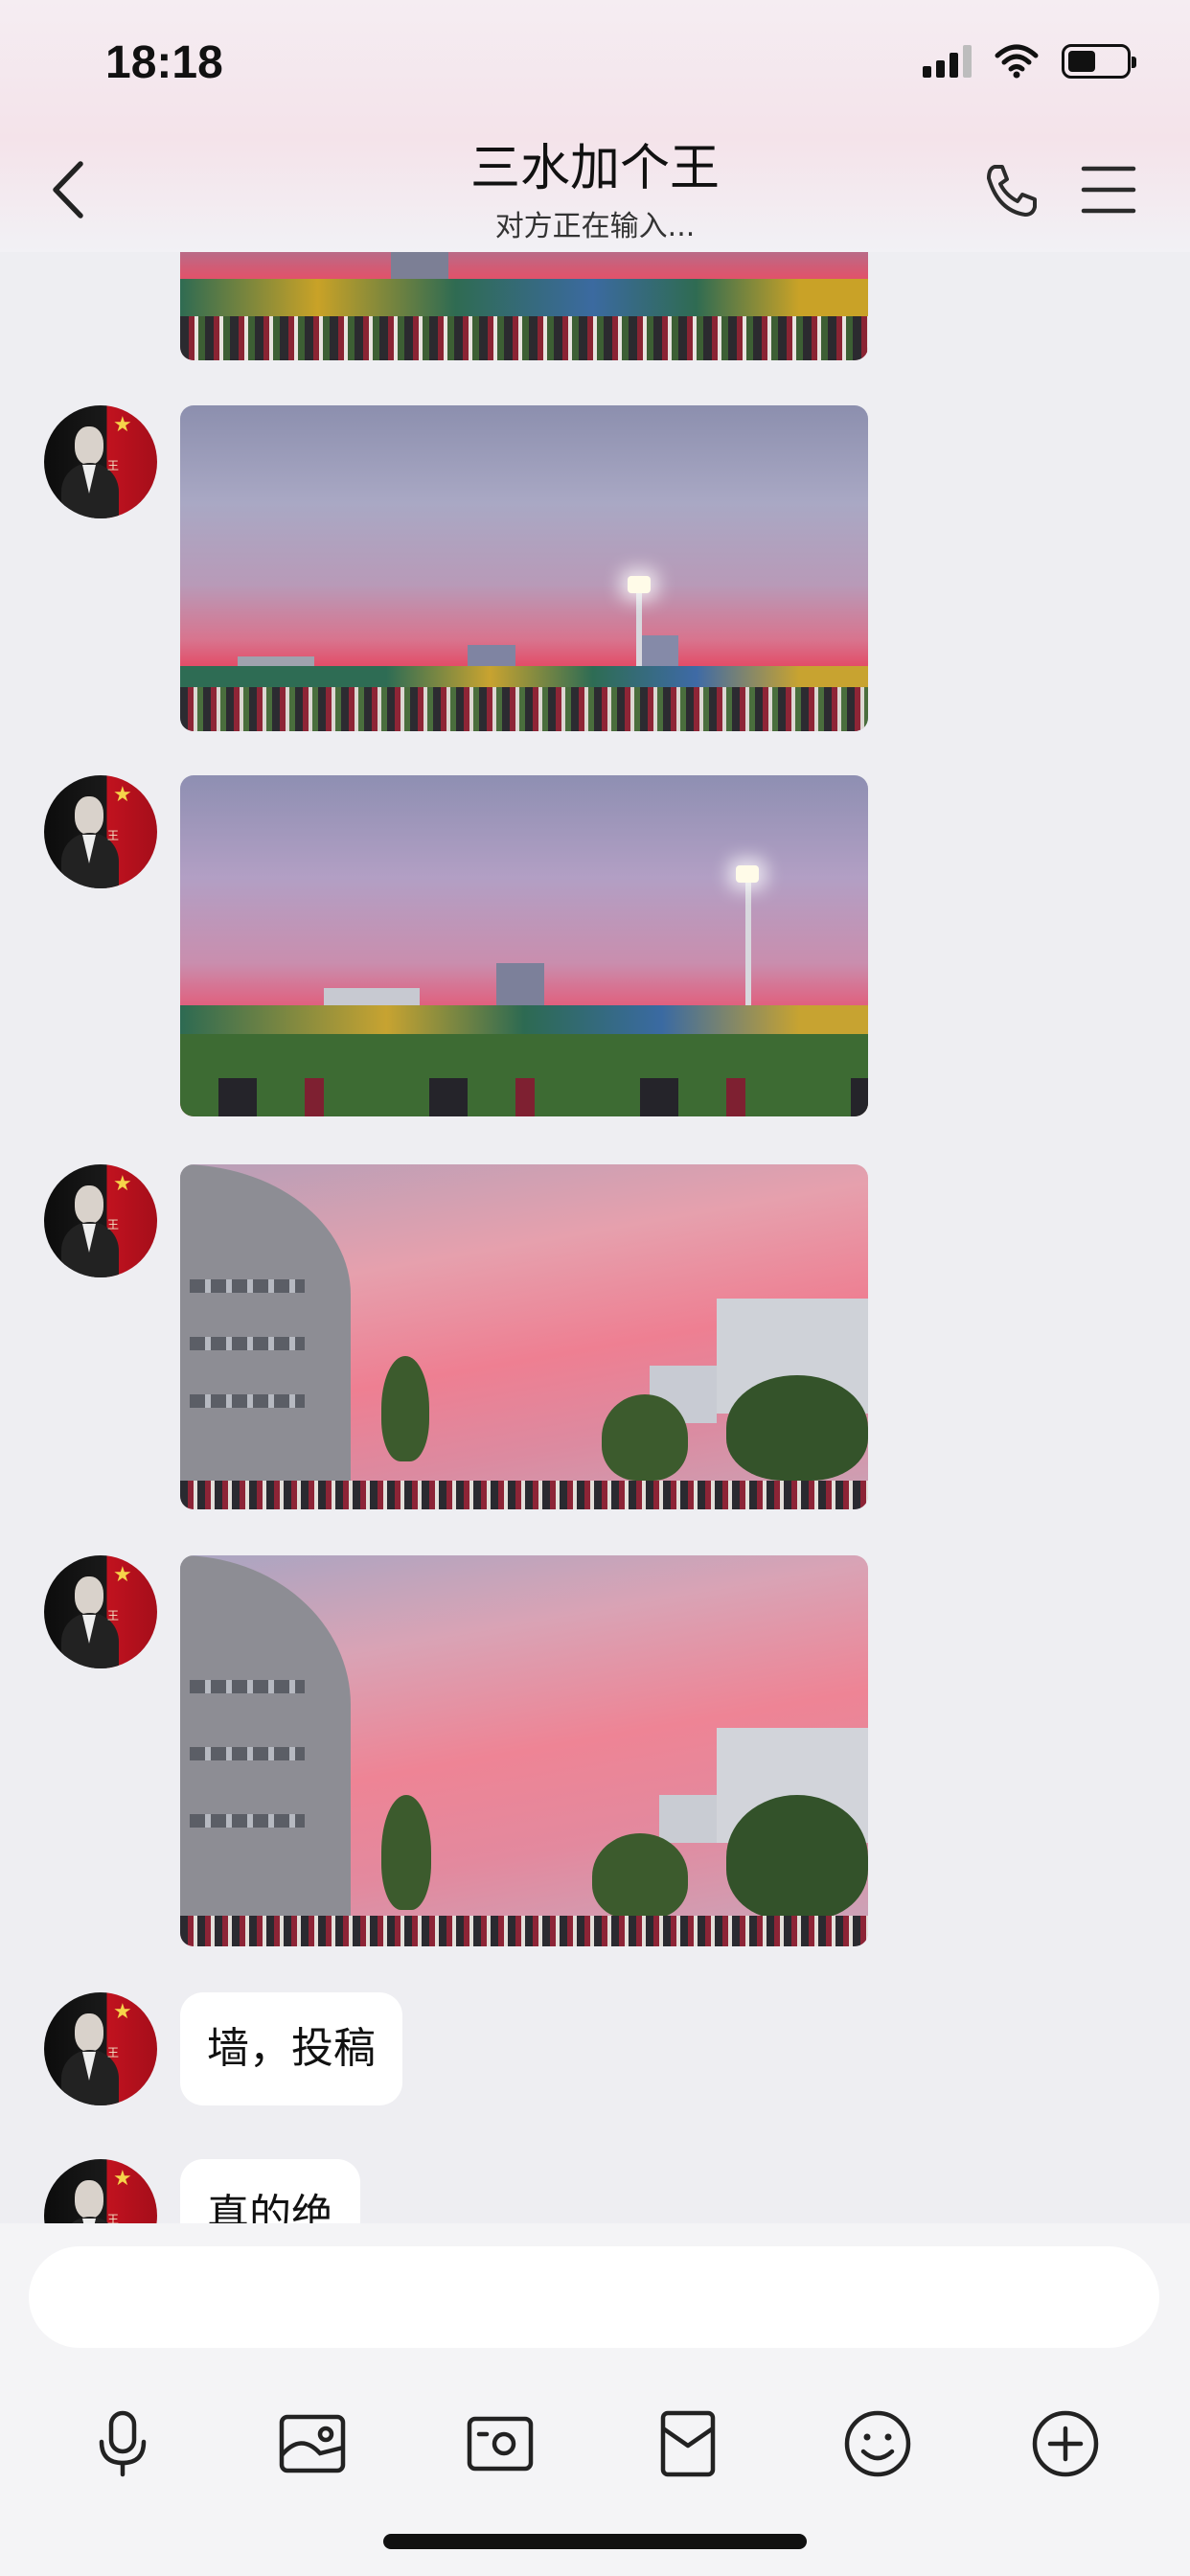 The height and width of the screenshot is (2576, 1190). Describe the element at coordinates (1099, 62) in the screenshot. I see `battery-icon` at that location.